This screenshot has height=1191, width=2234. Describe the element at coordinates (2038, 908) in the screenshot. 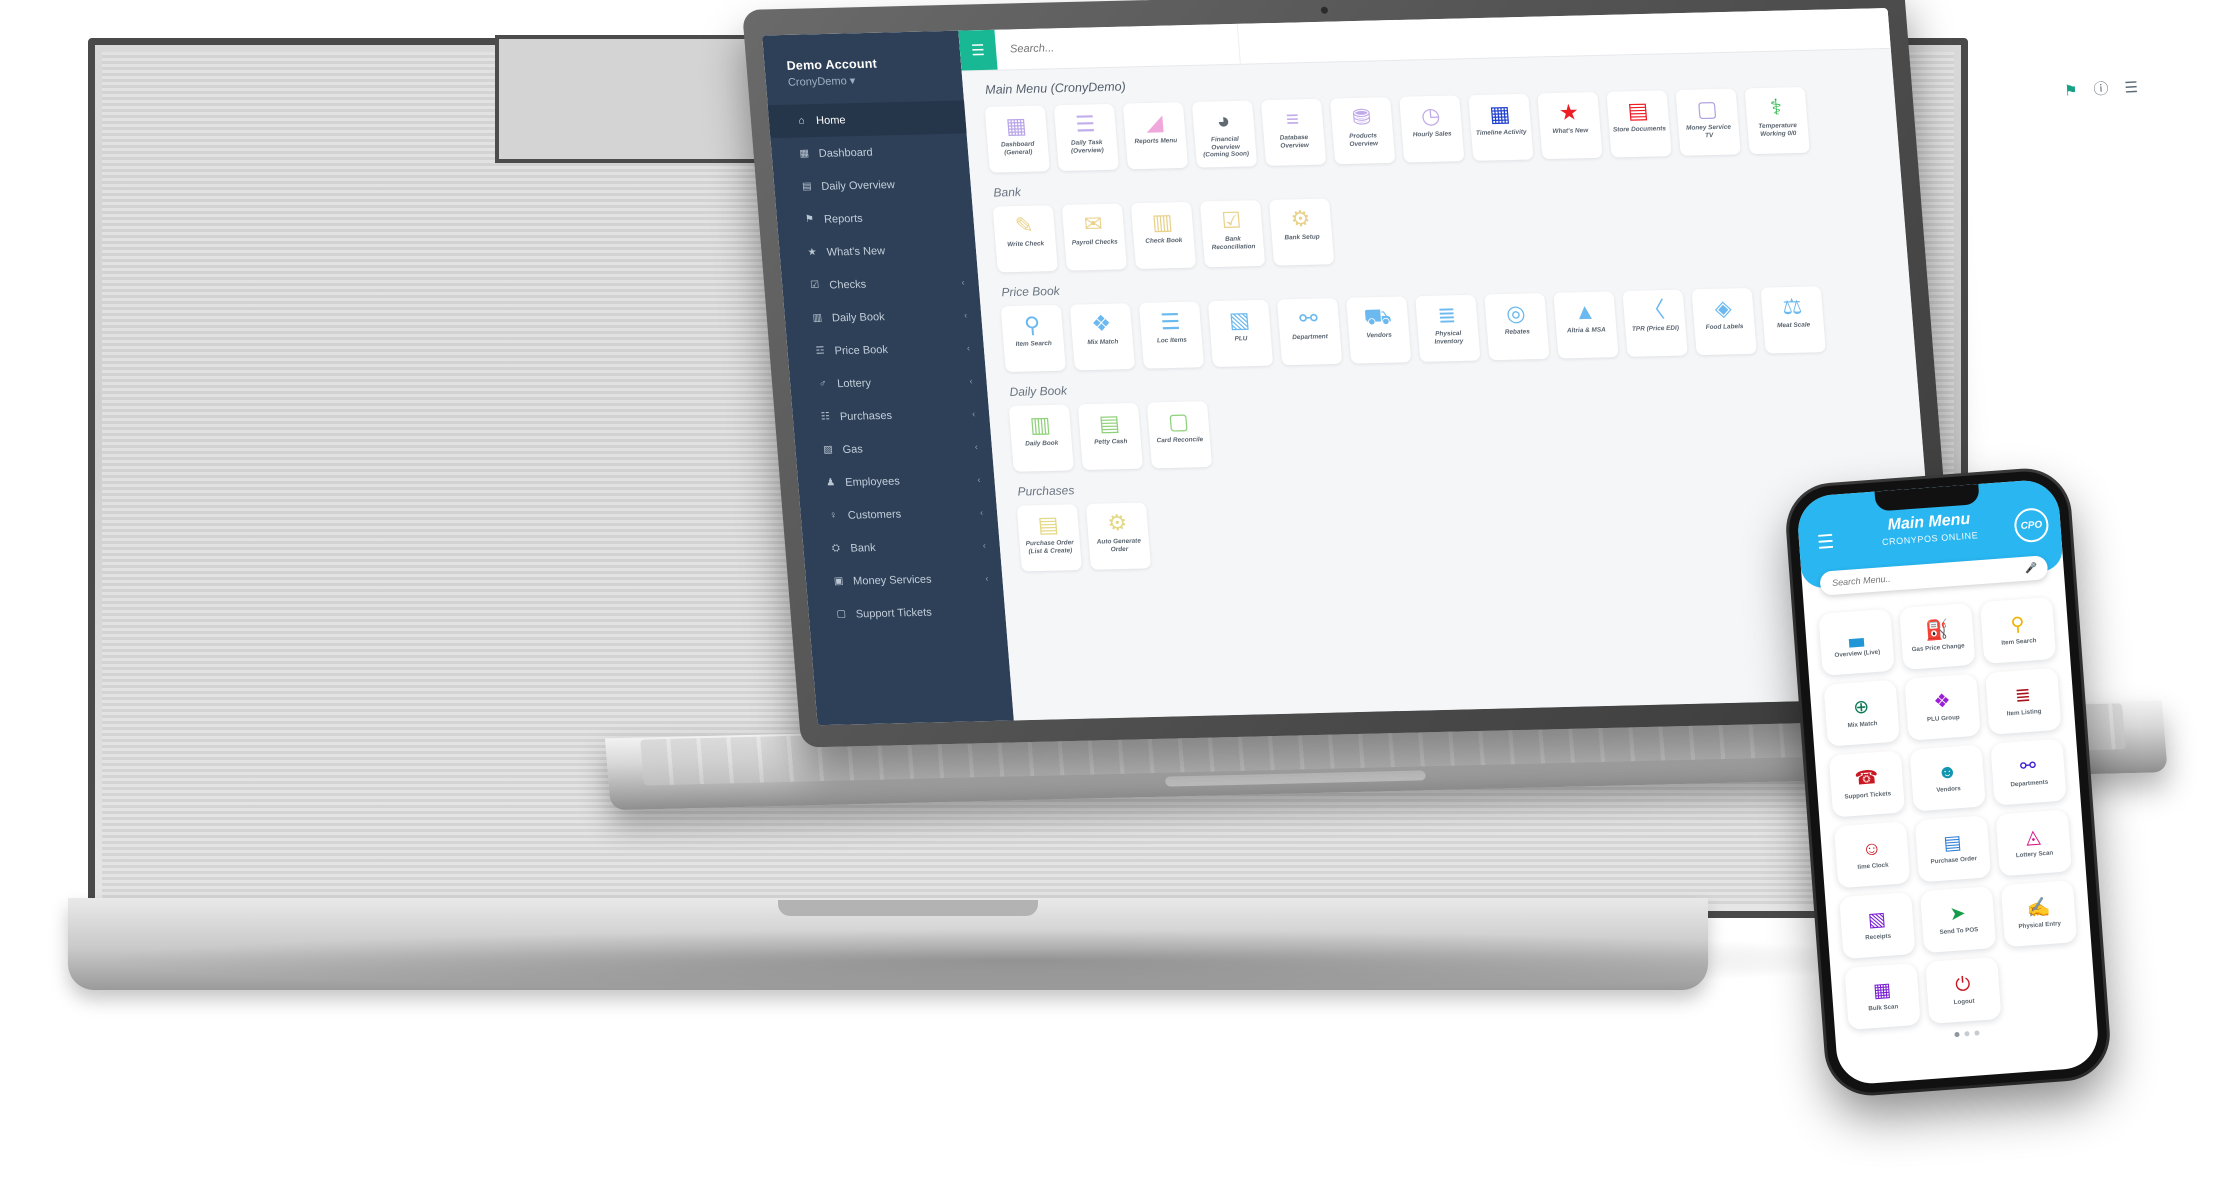

I see `physical-entry-icon: ✍` at that location.